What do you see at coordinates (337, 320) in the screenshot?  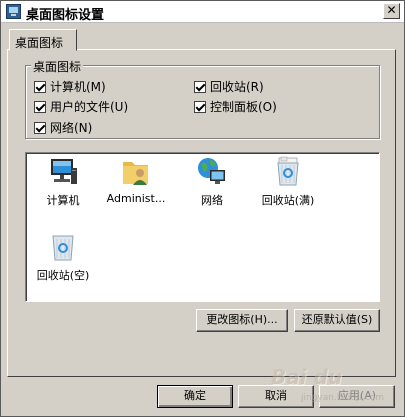 I see `restore-default-button: 还原默认值(S)` at bounding box center [337, 320].